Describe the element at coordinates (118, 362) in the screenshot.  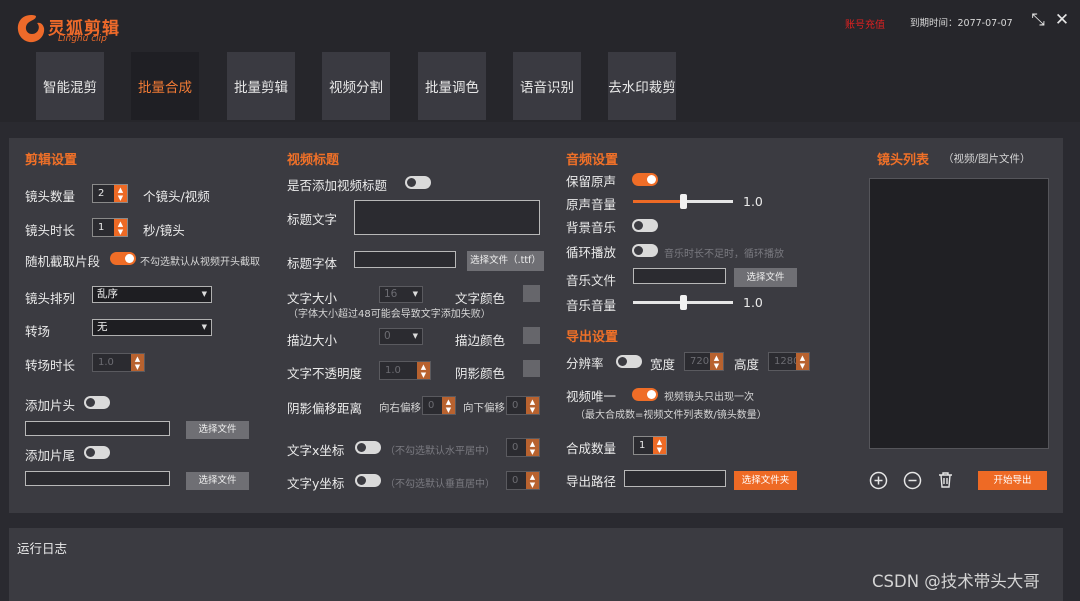
I see `transition-length-stepper: 1.0 ▲ ▼` at that location.